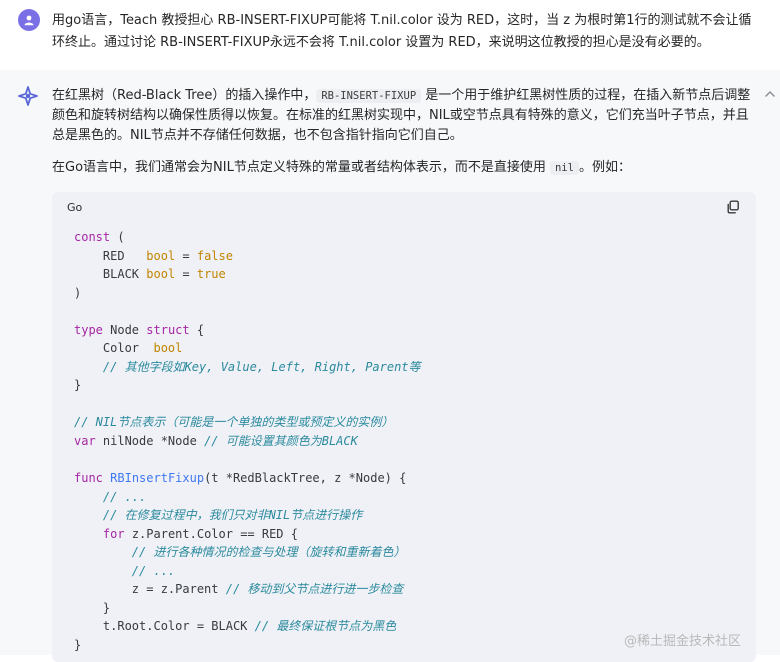 The height and width of the screenshot is (662, 780). What do you see at coordinates (564, 168) in the screenshot?
I see `inline-code-nil: nil` at bounding box center [564, 168].